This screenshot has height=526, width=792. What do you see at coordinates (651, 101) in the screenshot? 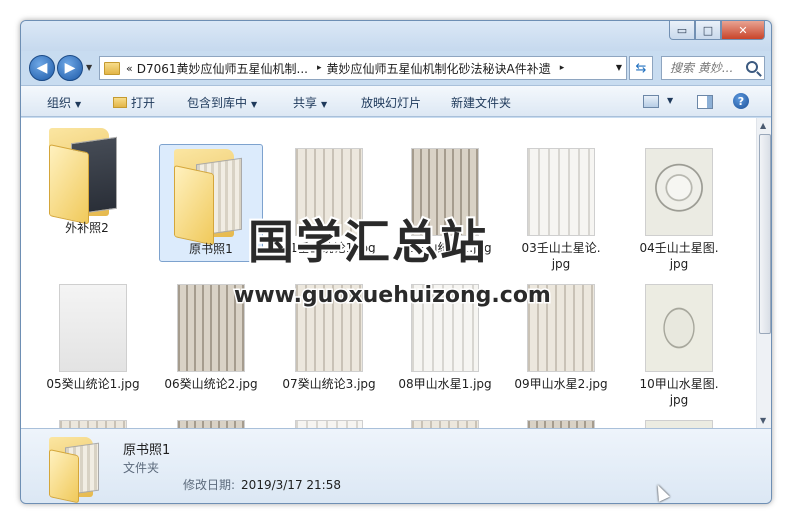
I see `view-options-icon` at bounding box center [651, 101].